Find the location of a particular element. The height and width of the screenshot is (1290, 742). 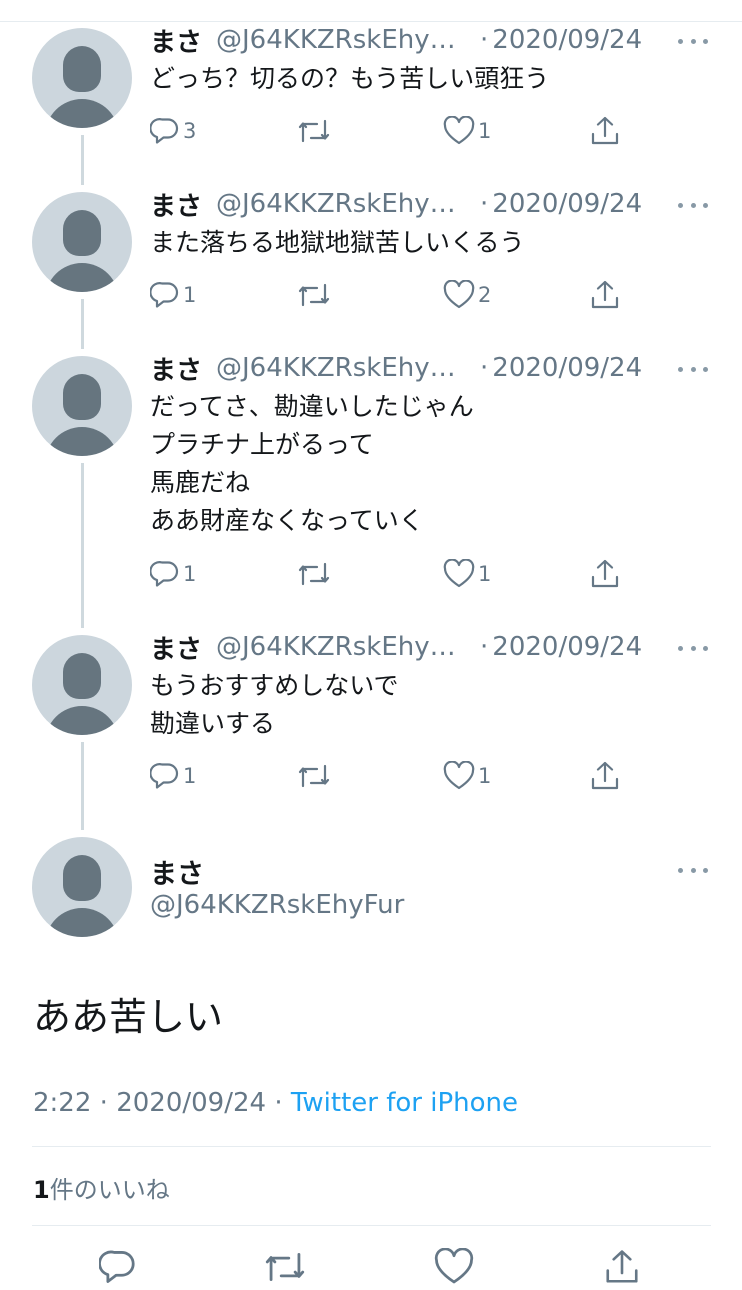

likes-summary: 1件のいいね is located at coordinates (101, 1187).